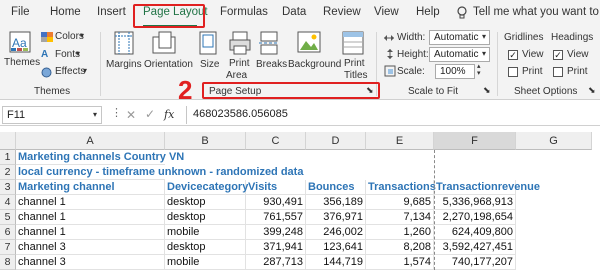 Image resolution: width=600 pixels, height=270 pixels. What do you see at coordinates (400, 232) in the screenshot?
I see `table-cell: 1,260` at bounding box center [400, 232].